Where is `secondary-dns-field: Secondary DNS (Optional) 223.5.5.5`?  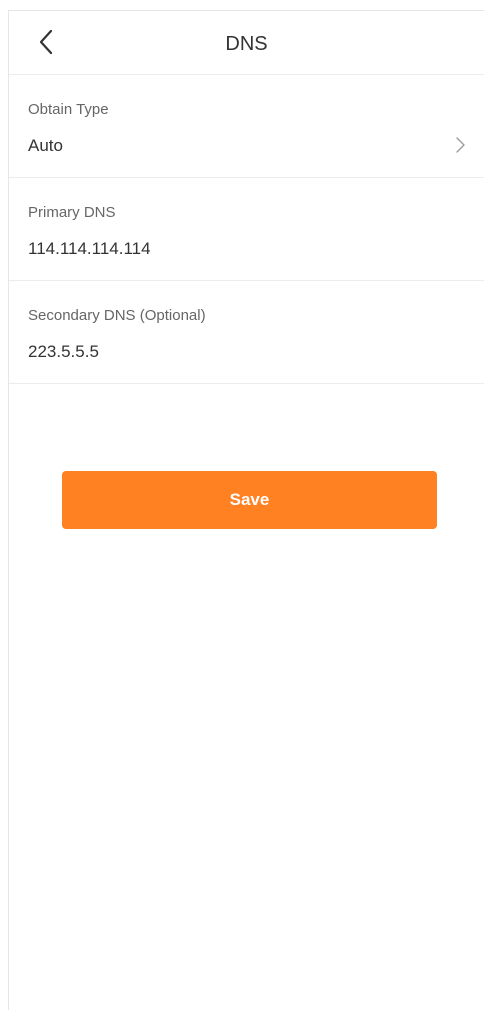 secondary-dns-field: Secondary DNS (Optional) 223.5.5.5 is located at coordinates (246, 332).